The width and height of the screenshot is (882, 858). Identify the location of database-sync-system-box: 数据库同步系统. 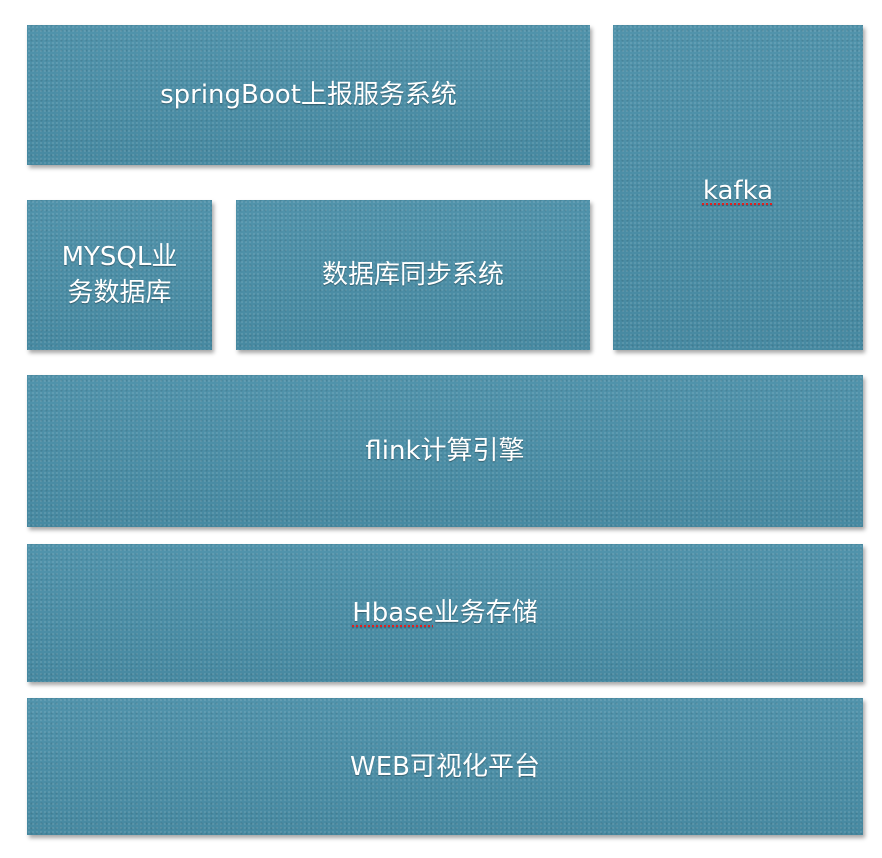
(413, 275).